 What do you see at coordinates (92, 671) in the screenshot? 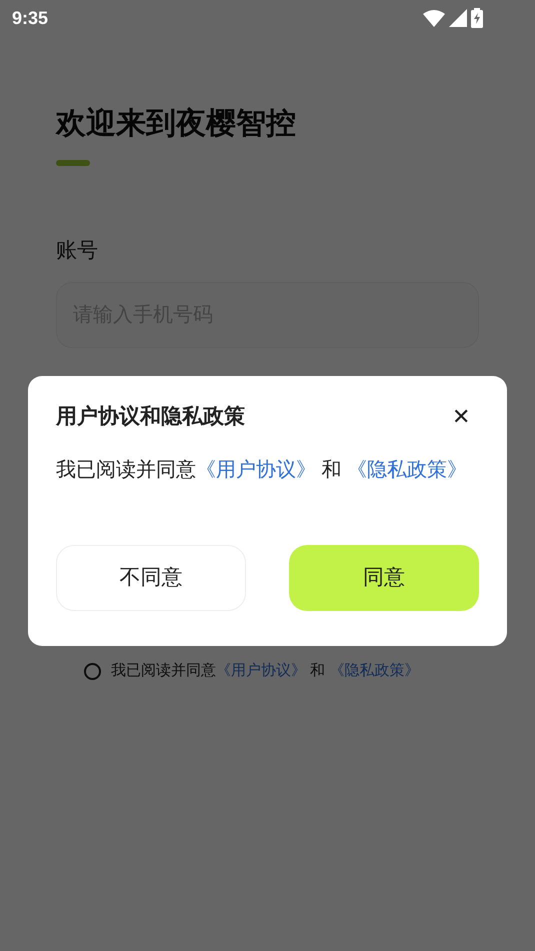
I see `agreement-radio` at bounding box center [92, 671].